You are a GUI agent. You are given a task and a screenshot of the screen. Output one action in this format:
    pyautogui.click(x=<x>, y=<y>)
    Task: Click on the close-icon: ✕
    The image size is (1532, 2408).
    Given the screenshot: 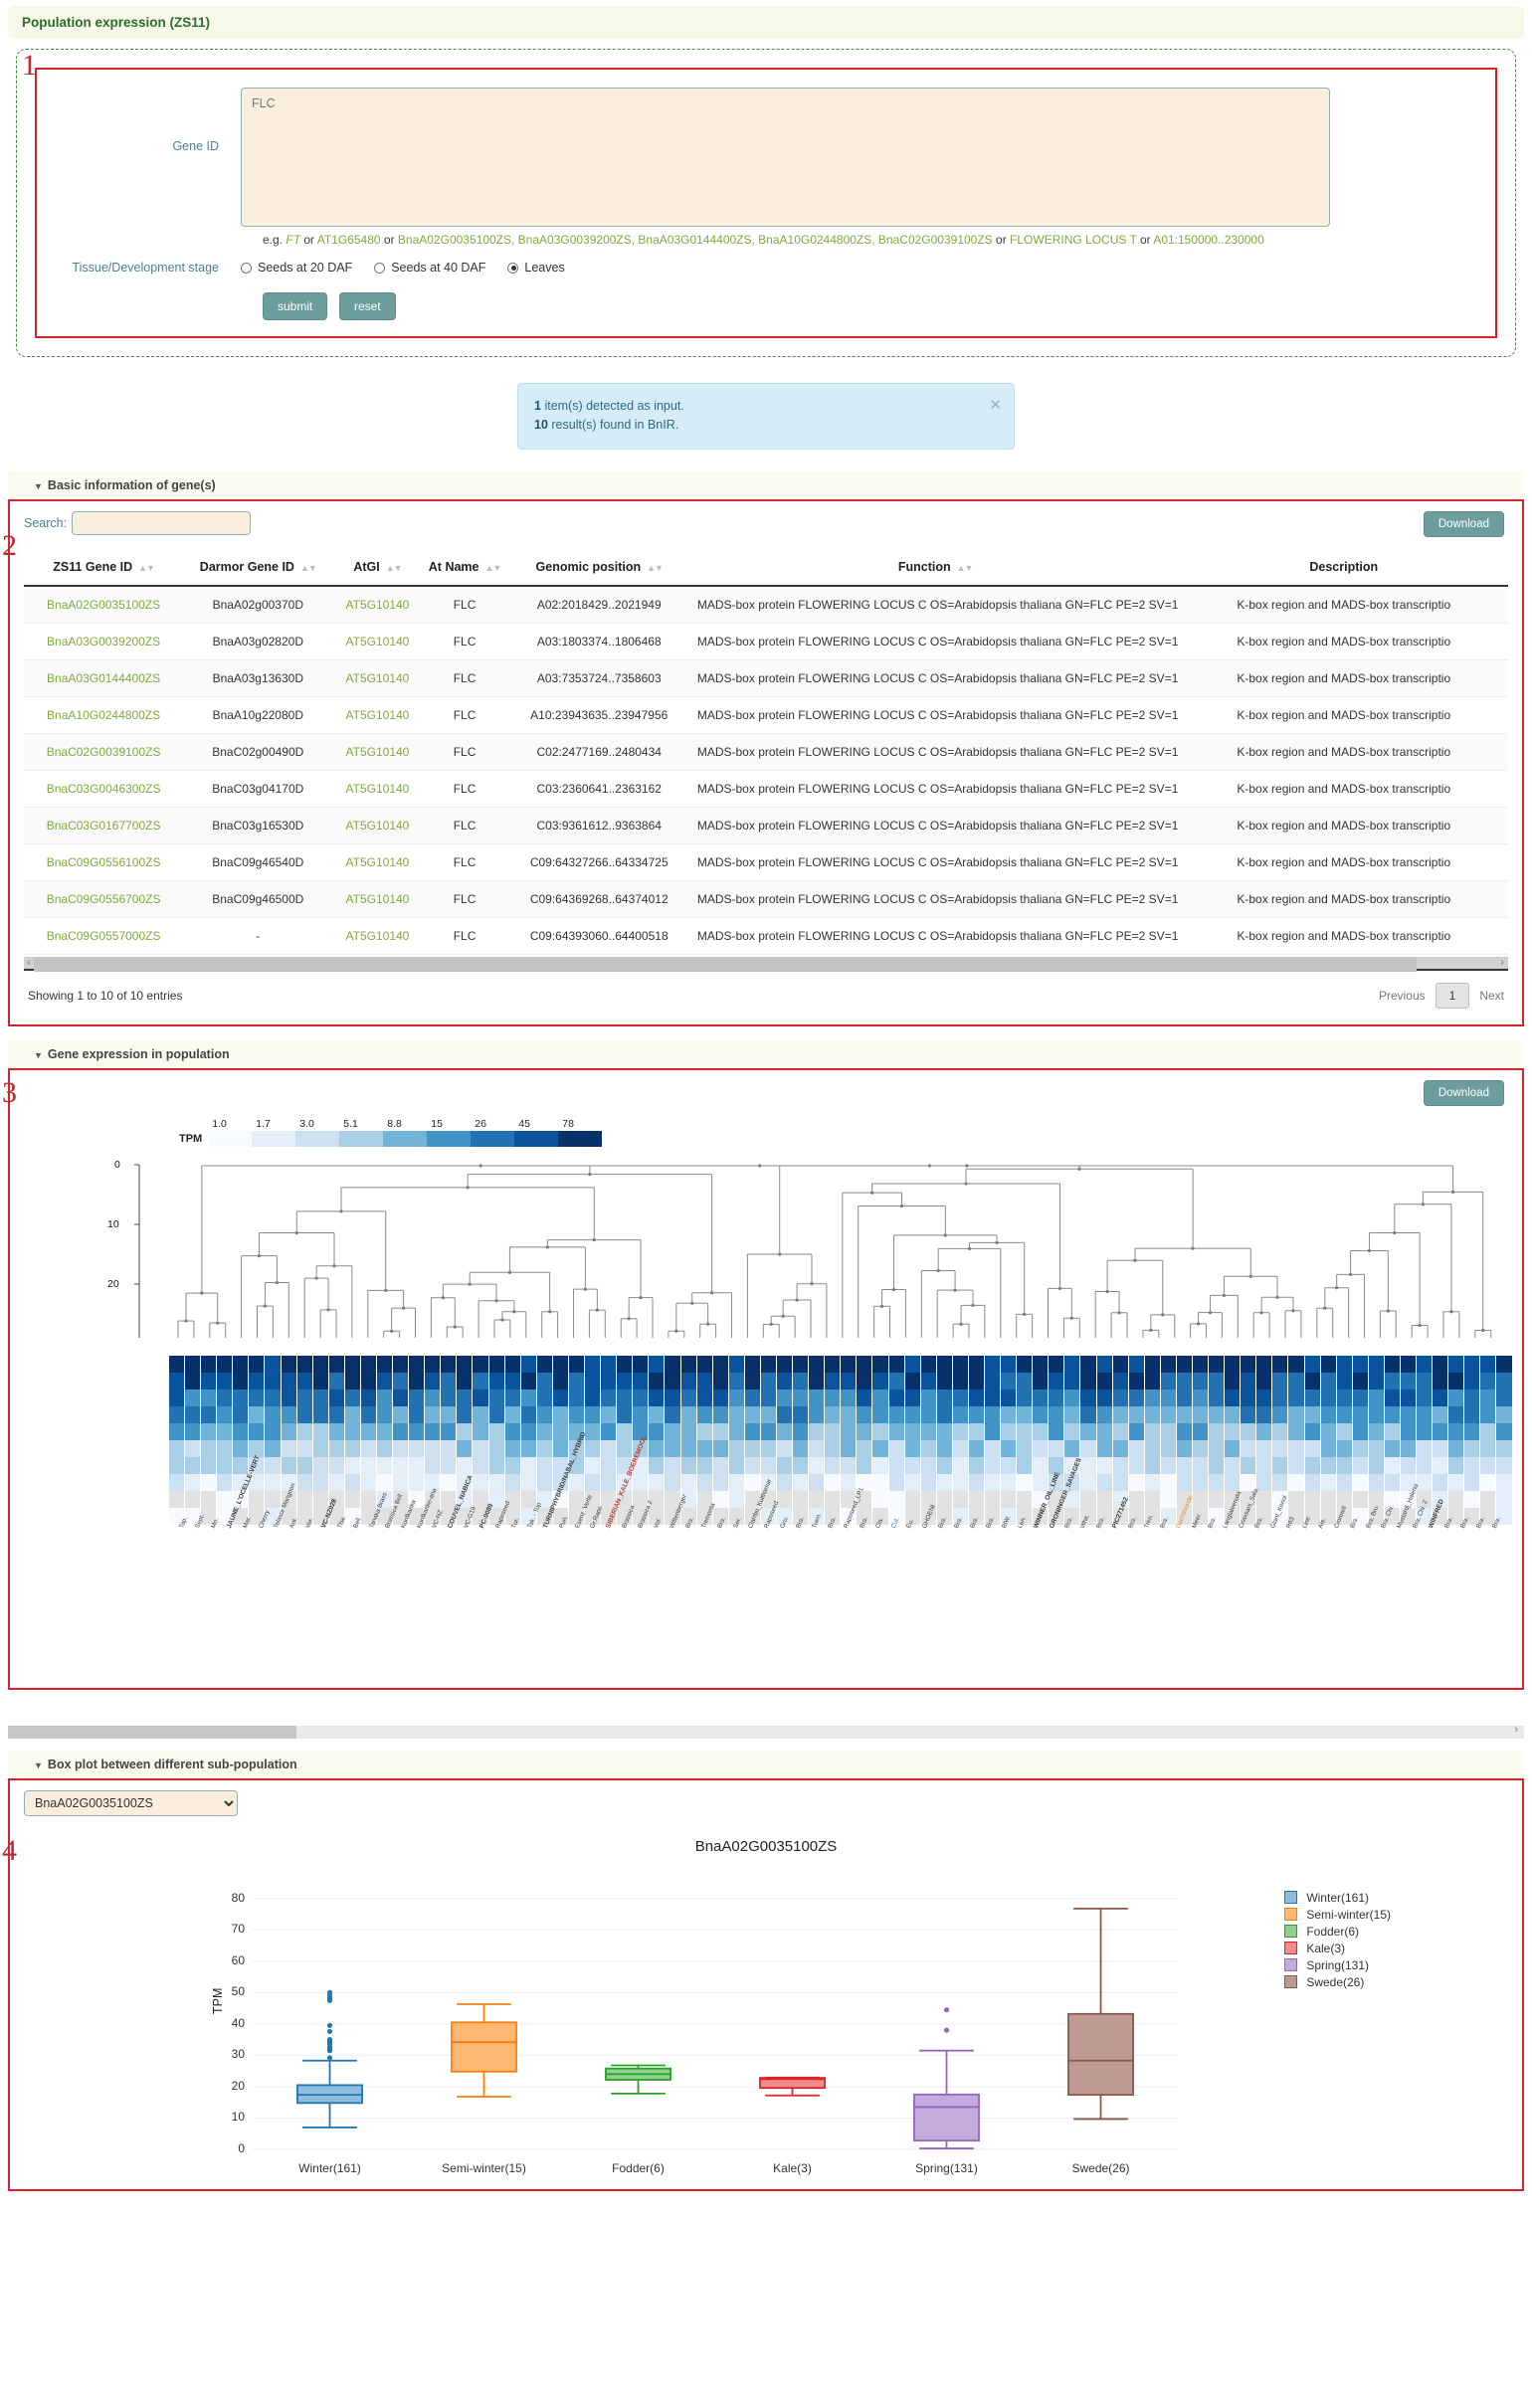 What is the action you would take?
    pyautogui.click(x=995, y=406)
    